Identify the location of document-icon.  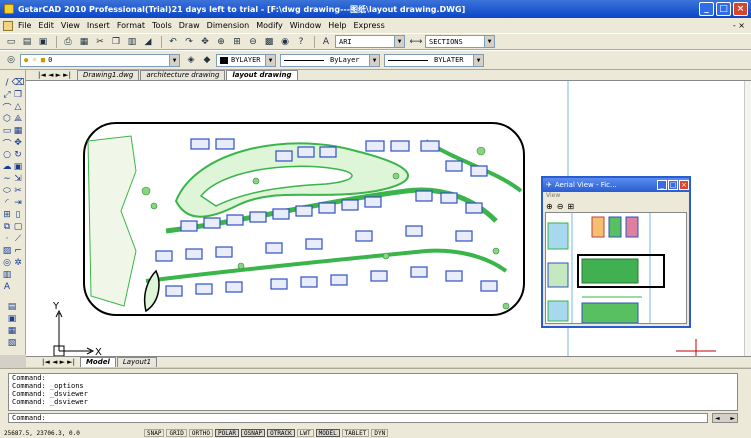
(8, 25).